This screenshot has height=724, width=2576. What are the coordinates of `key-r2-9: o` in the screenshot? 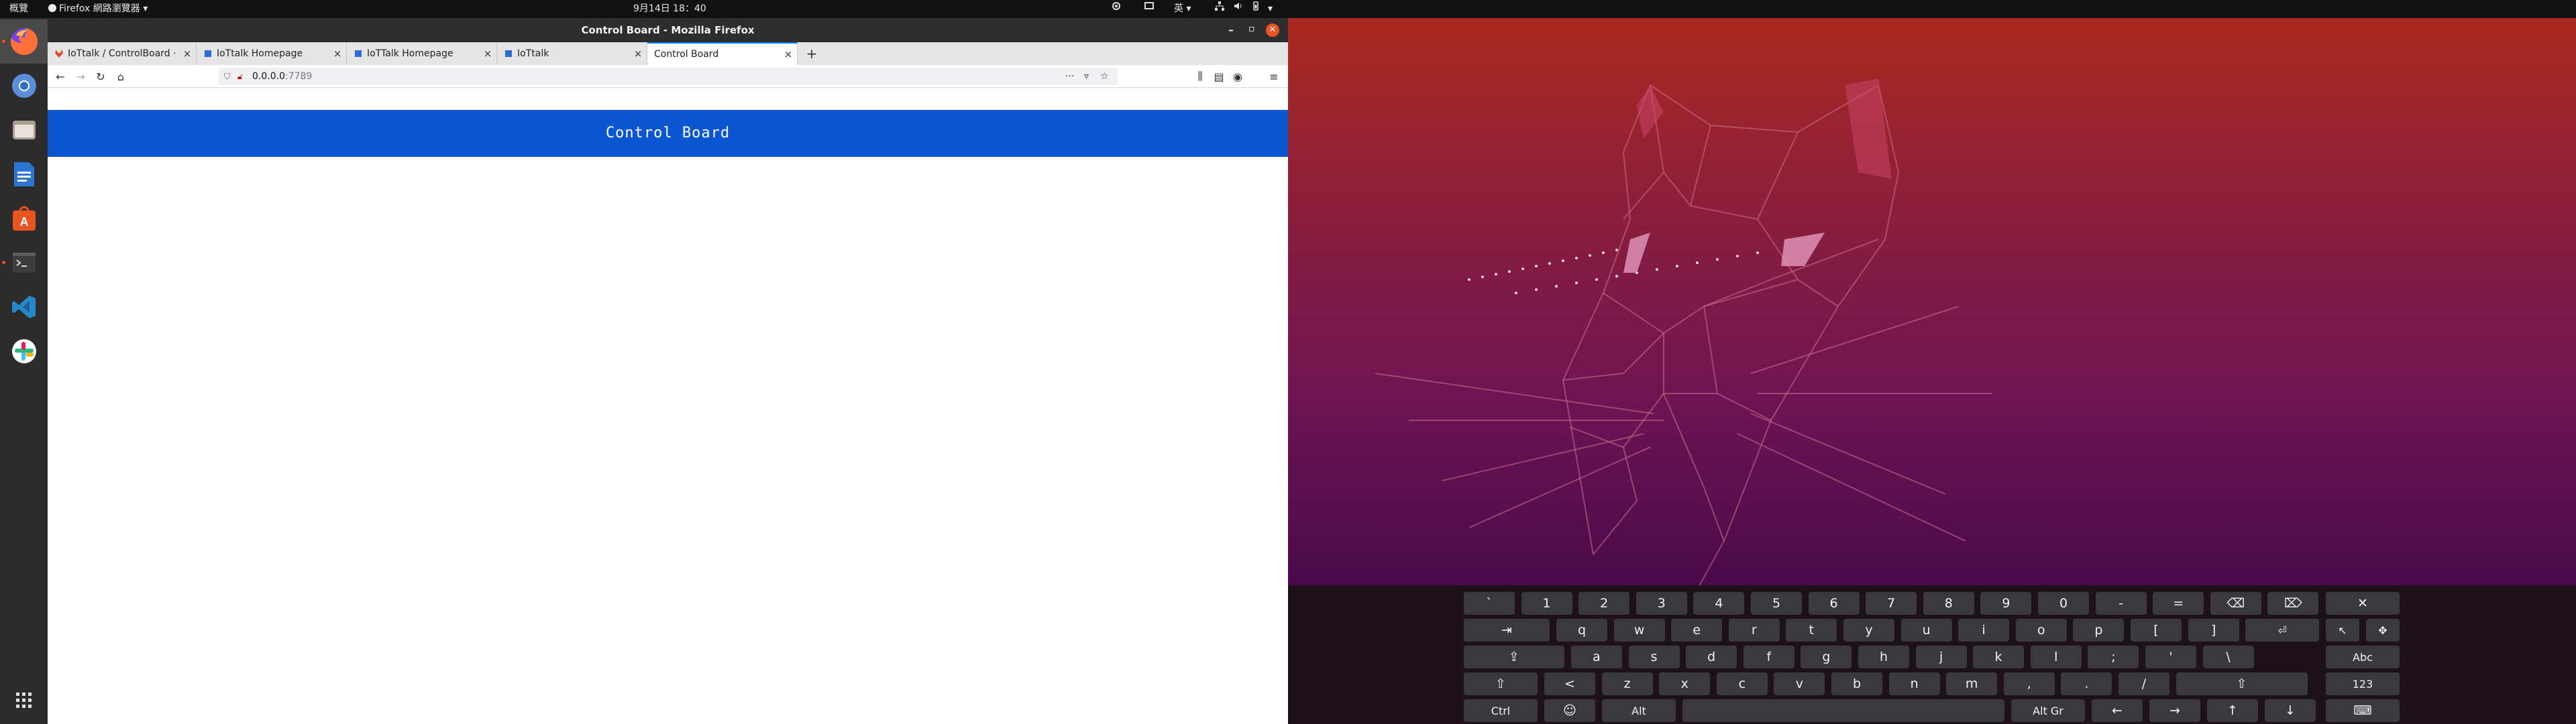 It's located at (2041, 630).